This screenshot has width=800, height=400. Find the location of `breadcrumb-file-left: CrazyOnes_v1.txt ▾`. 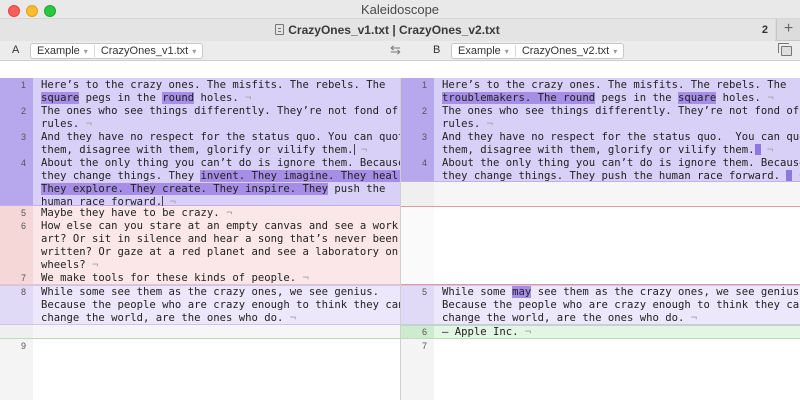

breadcrumb-file-left: CrazyOnes_v1.txt ▾ is located at coordinates (147, 51).